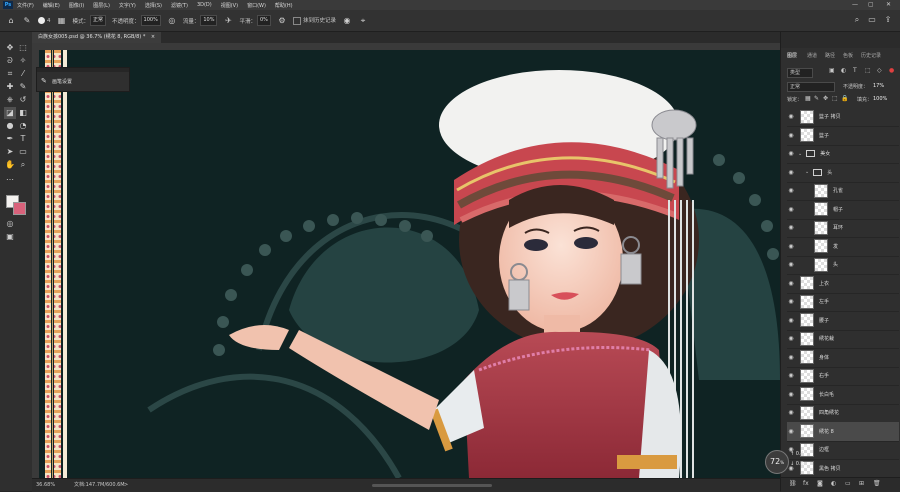 The image size is (900, 492). What do you see at coordinates (204, 5) in the screenshot?
I see `menu-3d: 3D(D)` at bounding box center [204, 5].